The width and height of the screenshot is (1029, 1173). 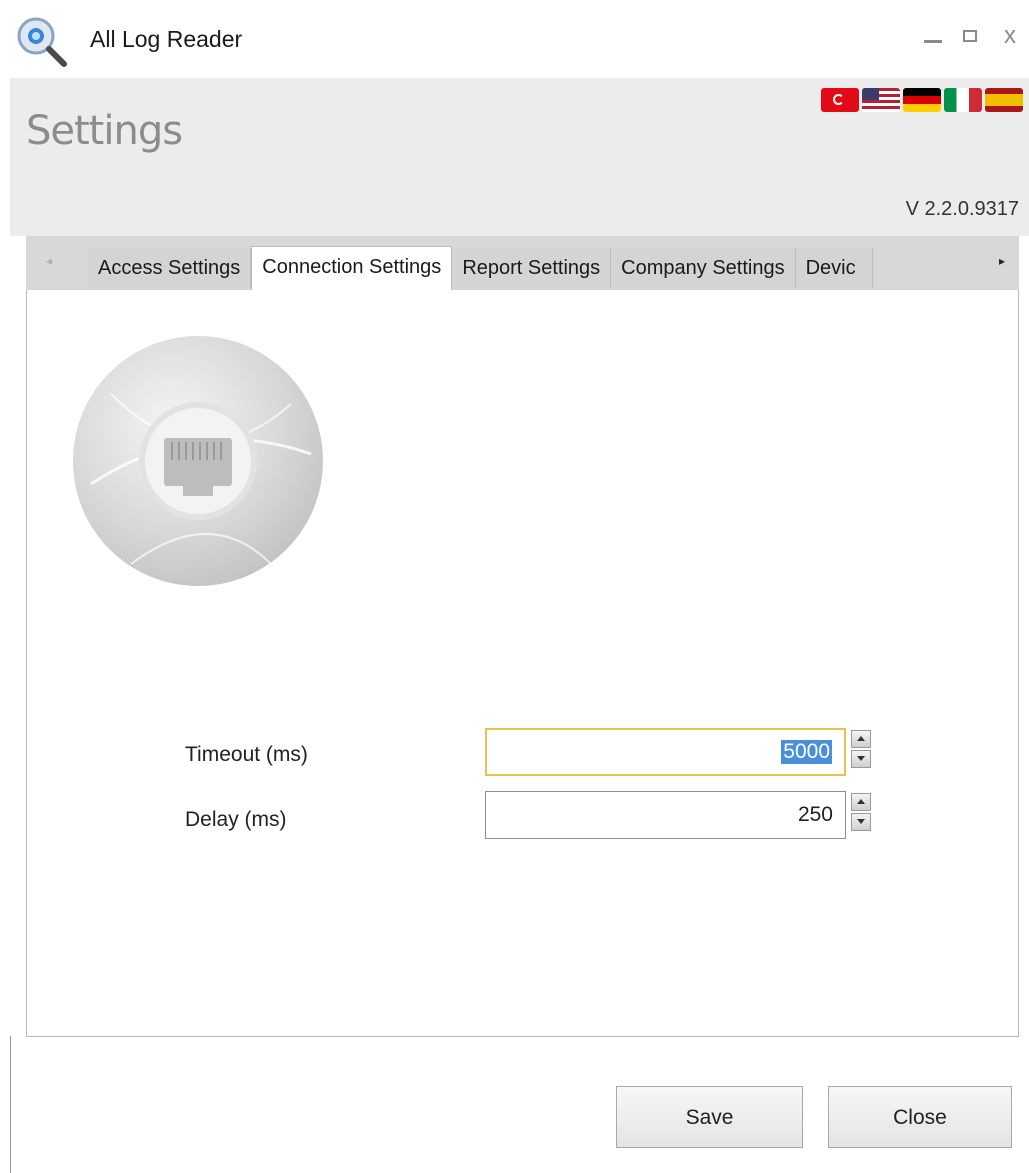 What do you see at coordinates (352, 268) in the screenshot?
I see `tab-connection-settings: Connection Settings` at bounding box center [352, 268].